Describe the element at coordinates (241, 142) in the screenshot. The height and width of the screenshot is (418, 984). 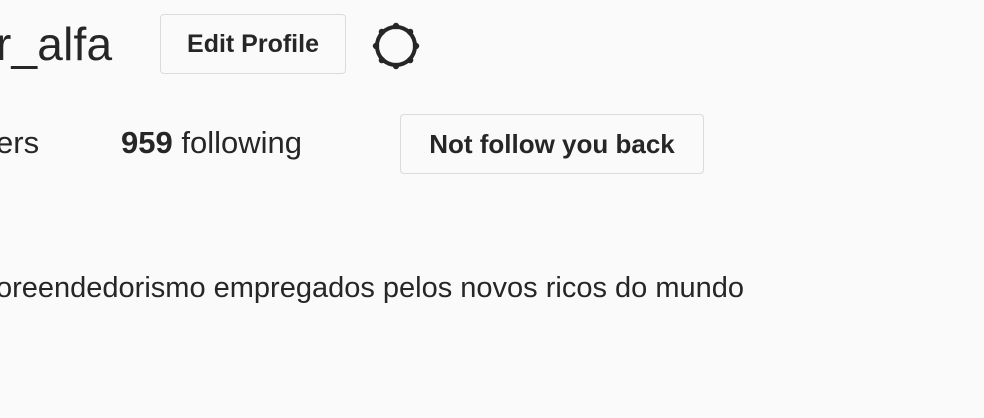
I see `following-label: following` at that location.